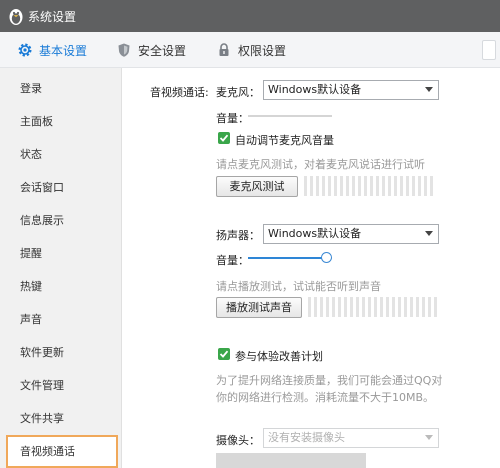 The height and width of the screenshot is (468, 500). What do you see at coordinates (224, 50) in the screenshot?
I see `lock-icon` at bounding box center [224, 50].